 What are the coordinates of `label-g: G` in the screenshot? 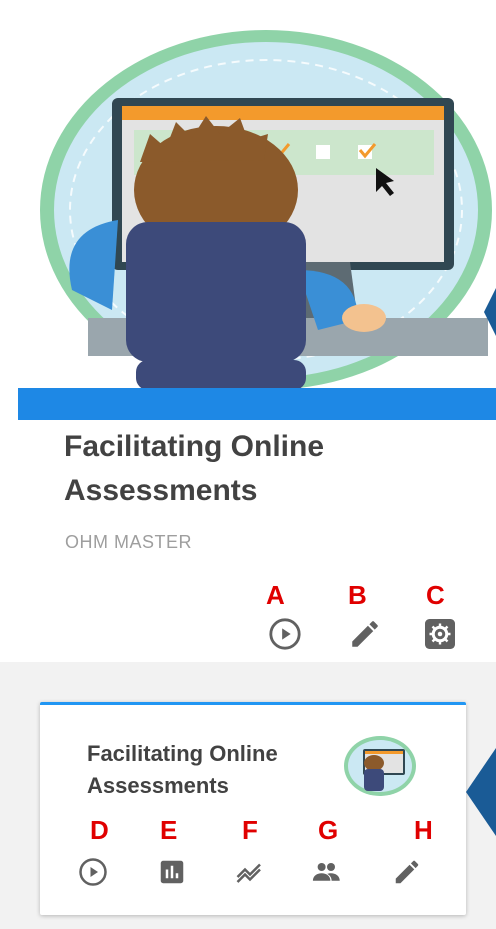 It's located at (328, 830).